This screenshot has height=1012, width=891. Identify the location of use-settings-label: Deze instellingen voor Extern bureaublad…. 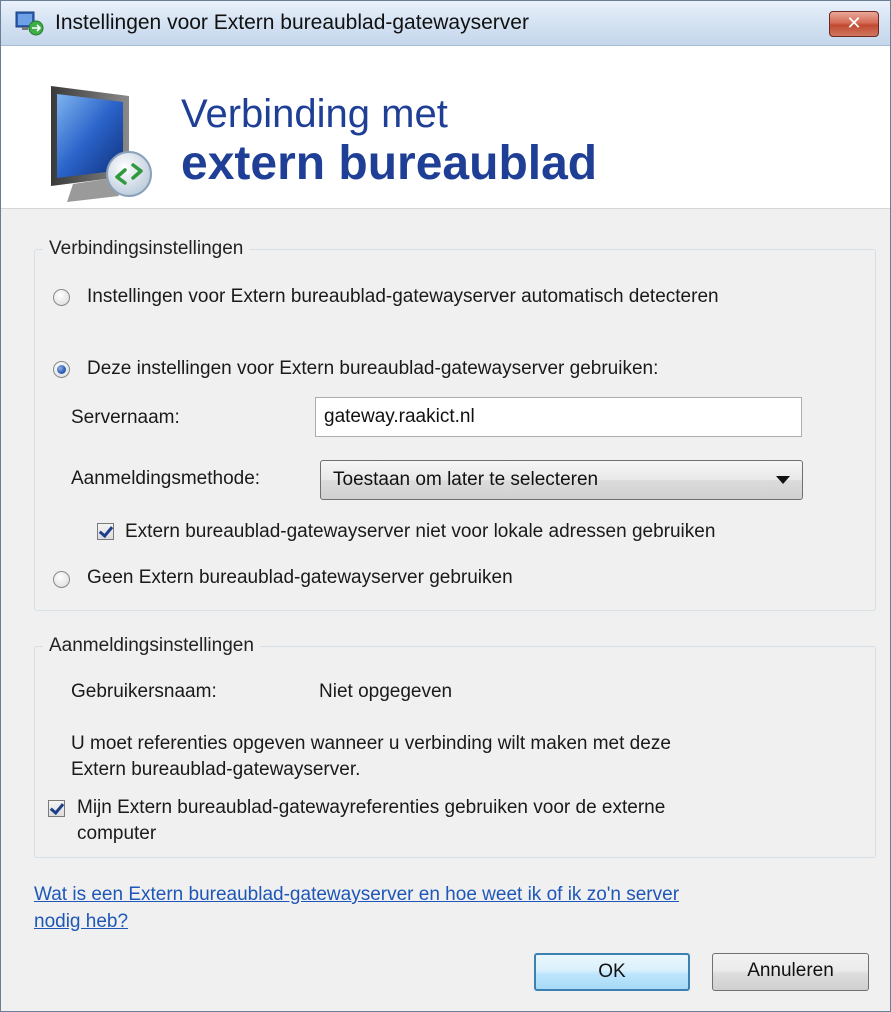
(372, 369).